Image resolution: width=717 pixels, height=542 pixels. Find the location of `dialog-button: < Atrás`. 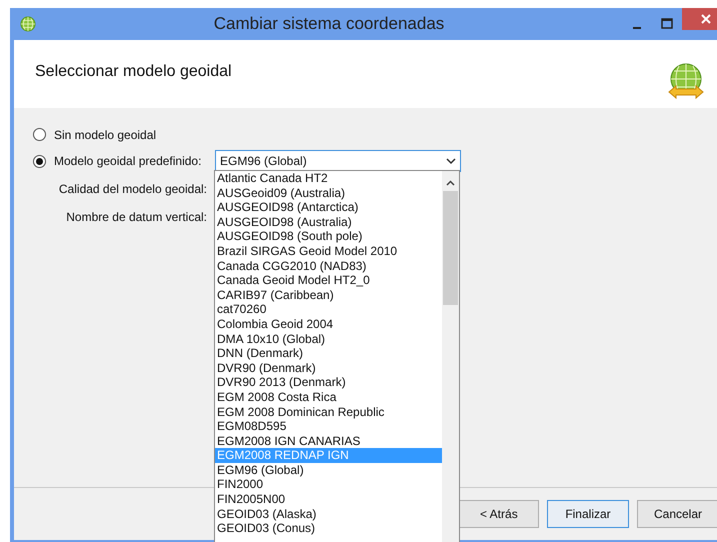

dialog-button: < Atrás is located at coordinates (498, 514).